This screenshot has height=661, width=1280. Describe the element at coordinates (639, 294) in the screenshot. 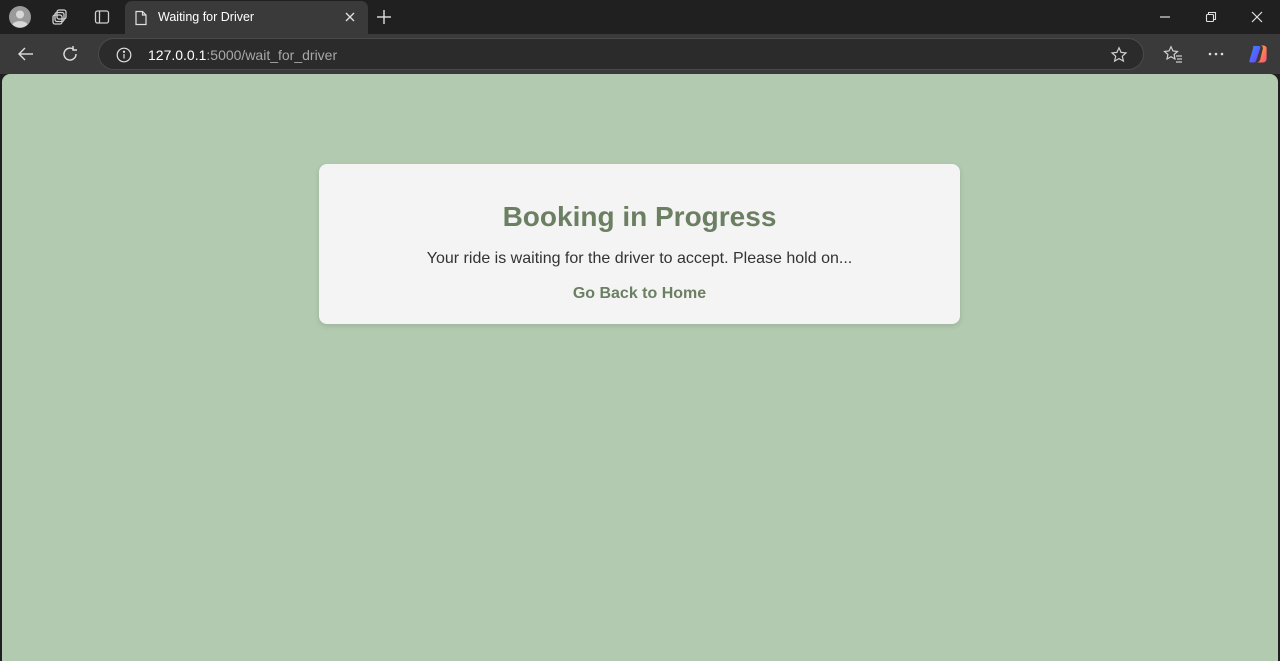

I see `go-back-home-link: Go Back to Home` at that location.